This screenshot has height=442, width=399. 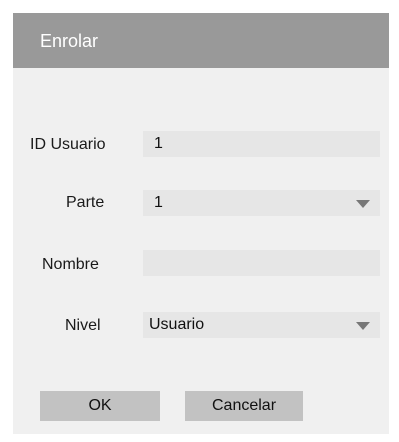 What do you see at coordinates (68, 144) in the screenshot?
I see `id-usuario-label: ID Usuario` at bounding box center [68, 144].